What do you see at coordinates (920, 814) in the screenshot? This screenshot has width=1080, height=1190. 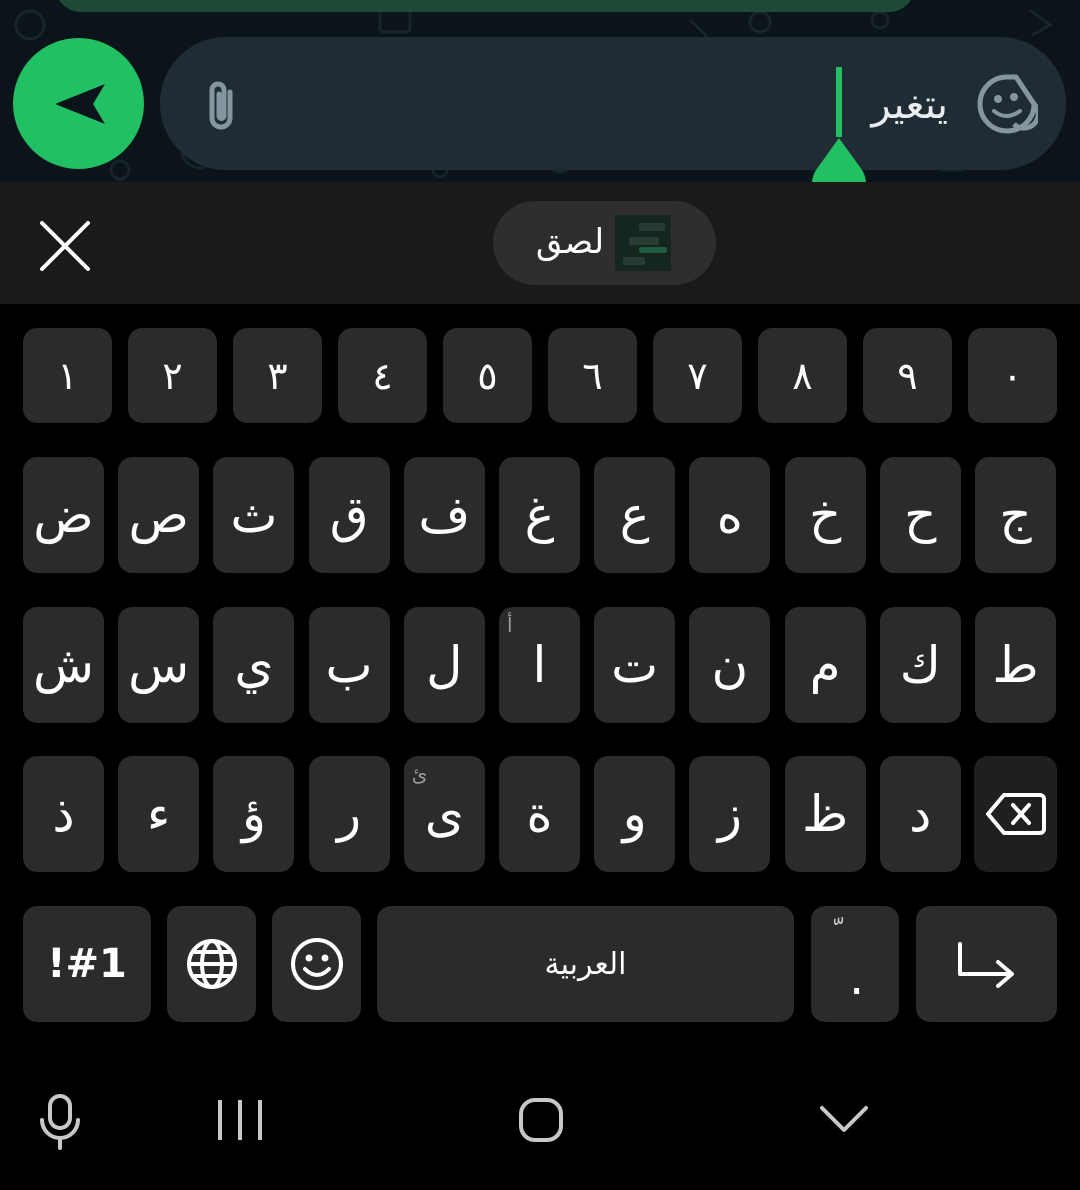 I see `key-letter: د` at bounding box center [920, 814].